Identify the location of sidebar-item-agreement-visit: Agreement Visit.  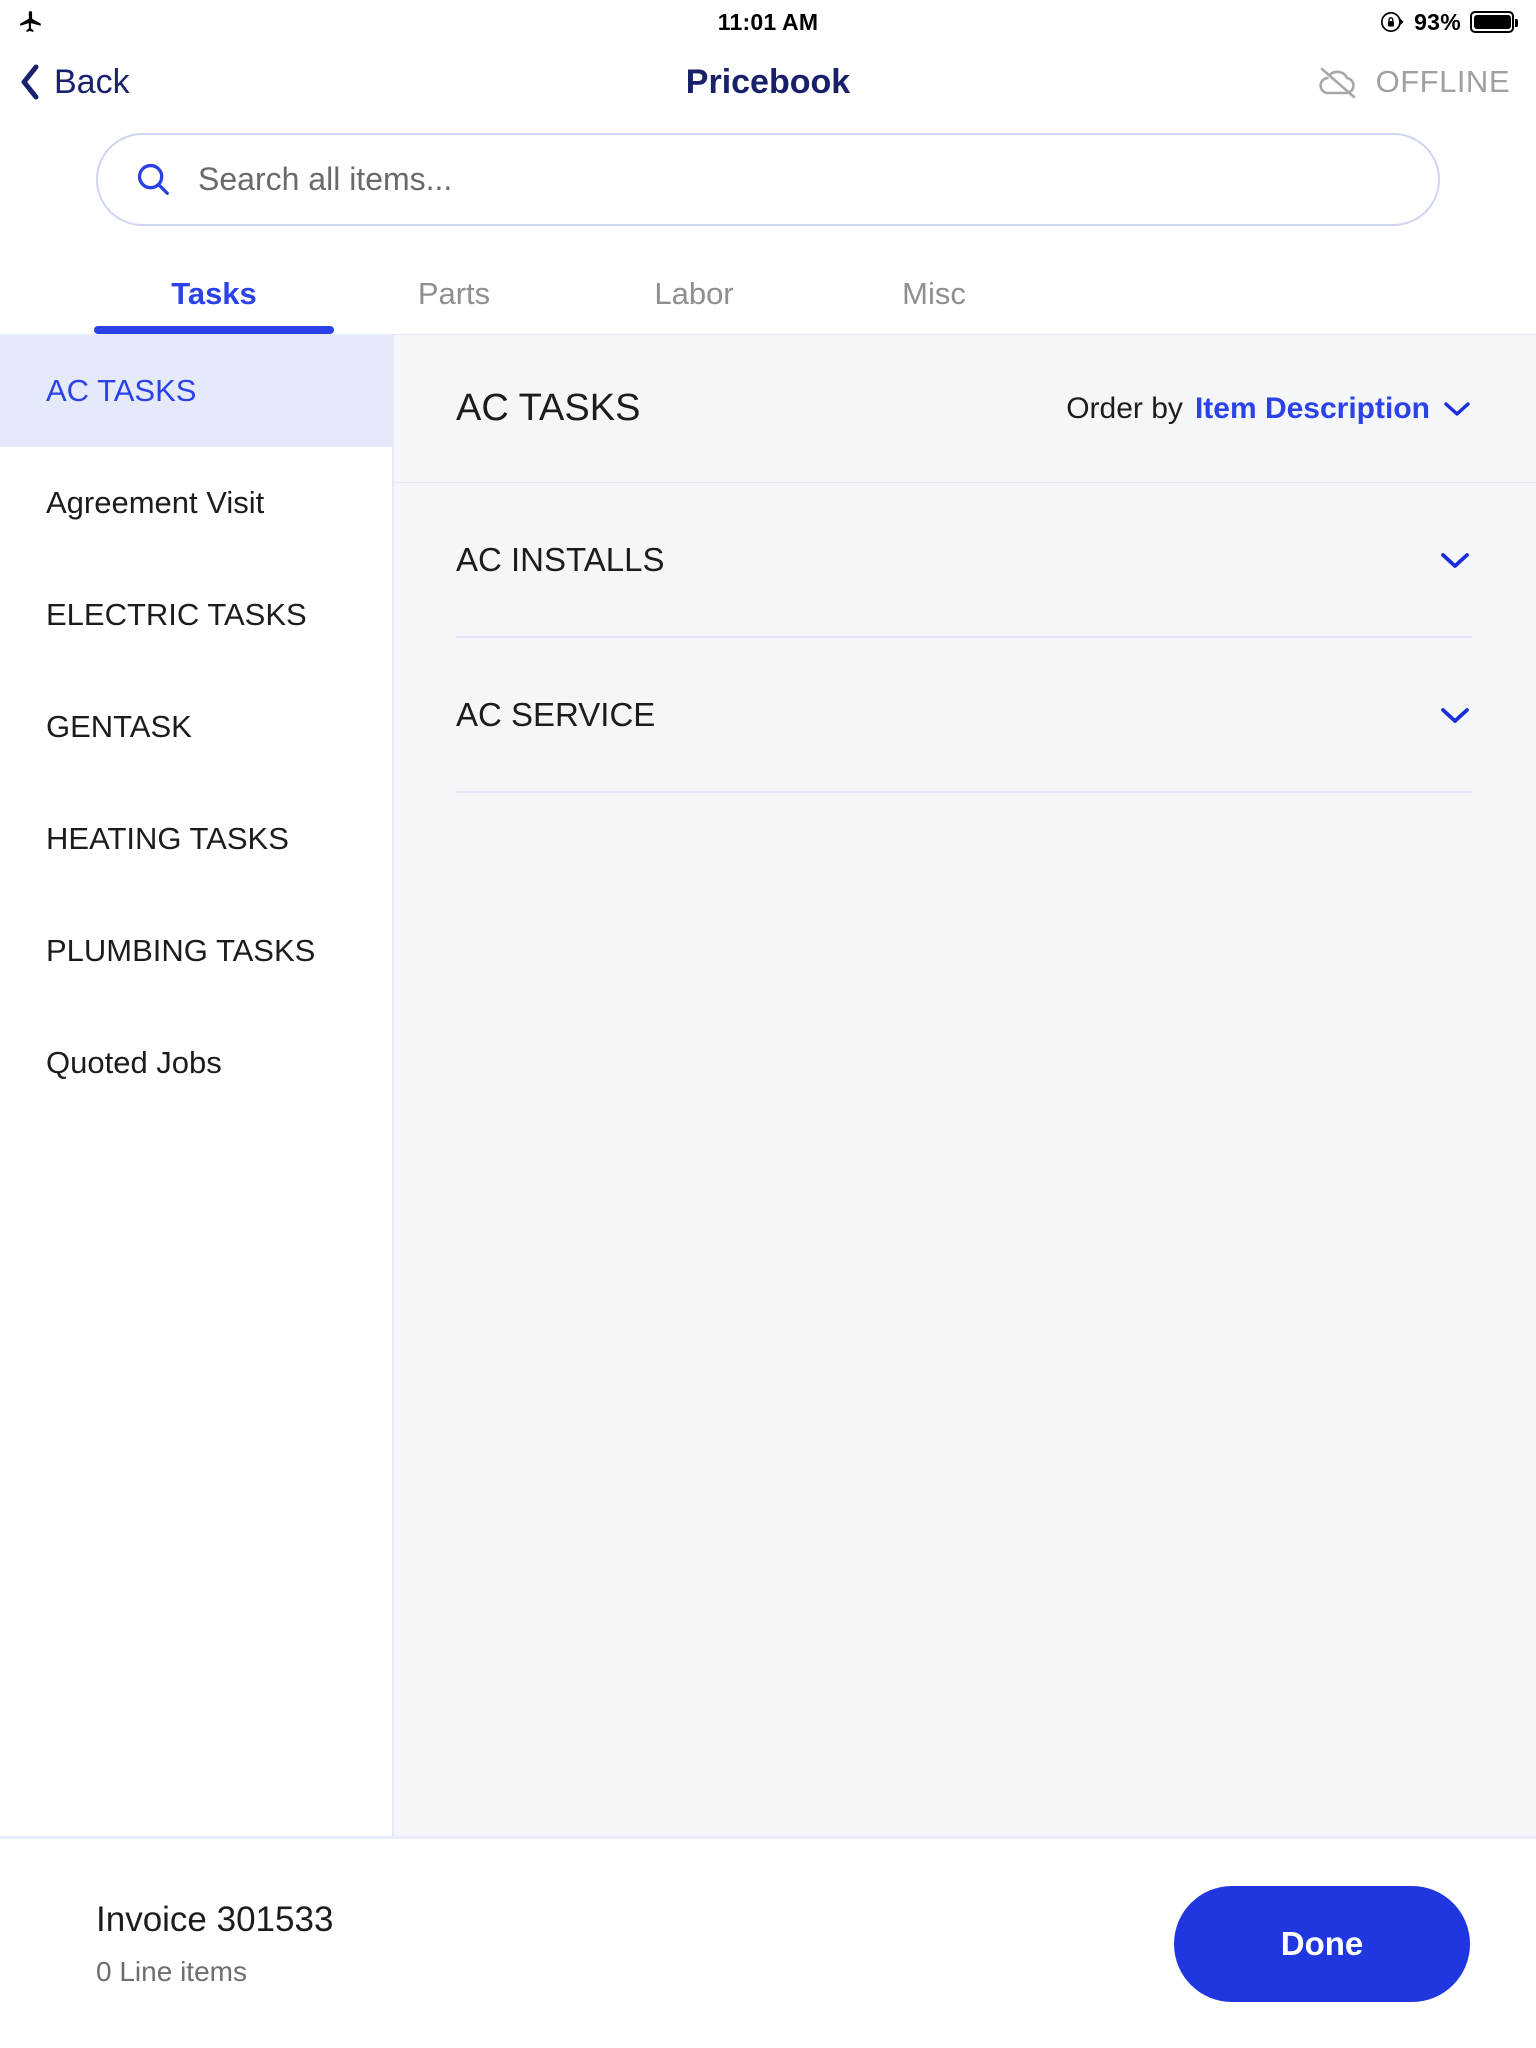
(196, 503).